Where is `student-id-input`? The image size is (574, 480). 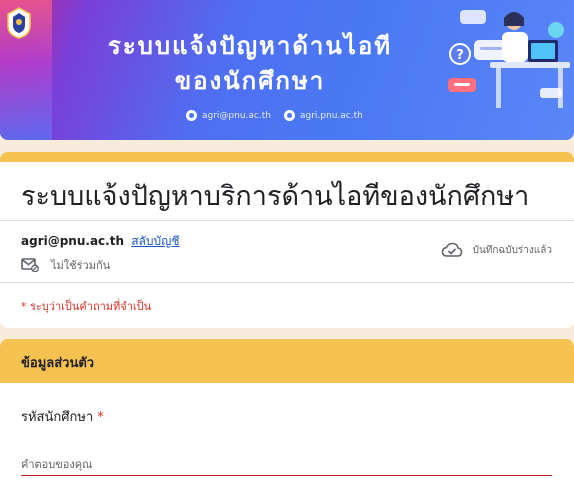
student-id-input is located at coordinates (286, 465).